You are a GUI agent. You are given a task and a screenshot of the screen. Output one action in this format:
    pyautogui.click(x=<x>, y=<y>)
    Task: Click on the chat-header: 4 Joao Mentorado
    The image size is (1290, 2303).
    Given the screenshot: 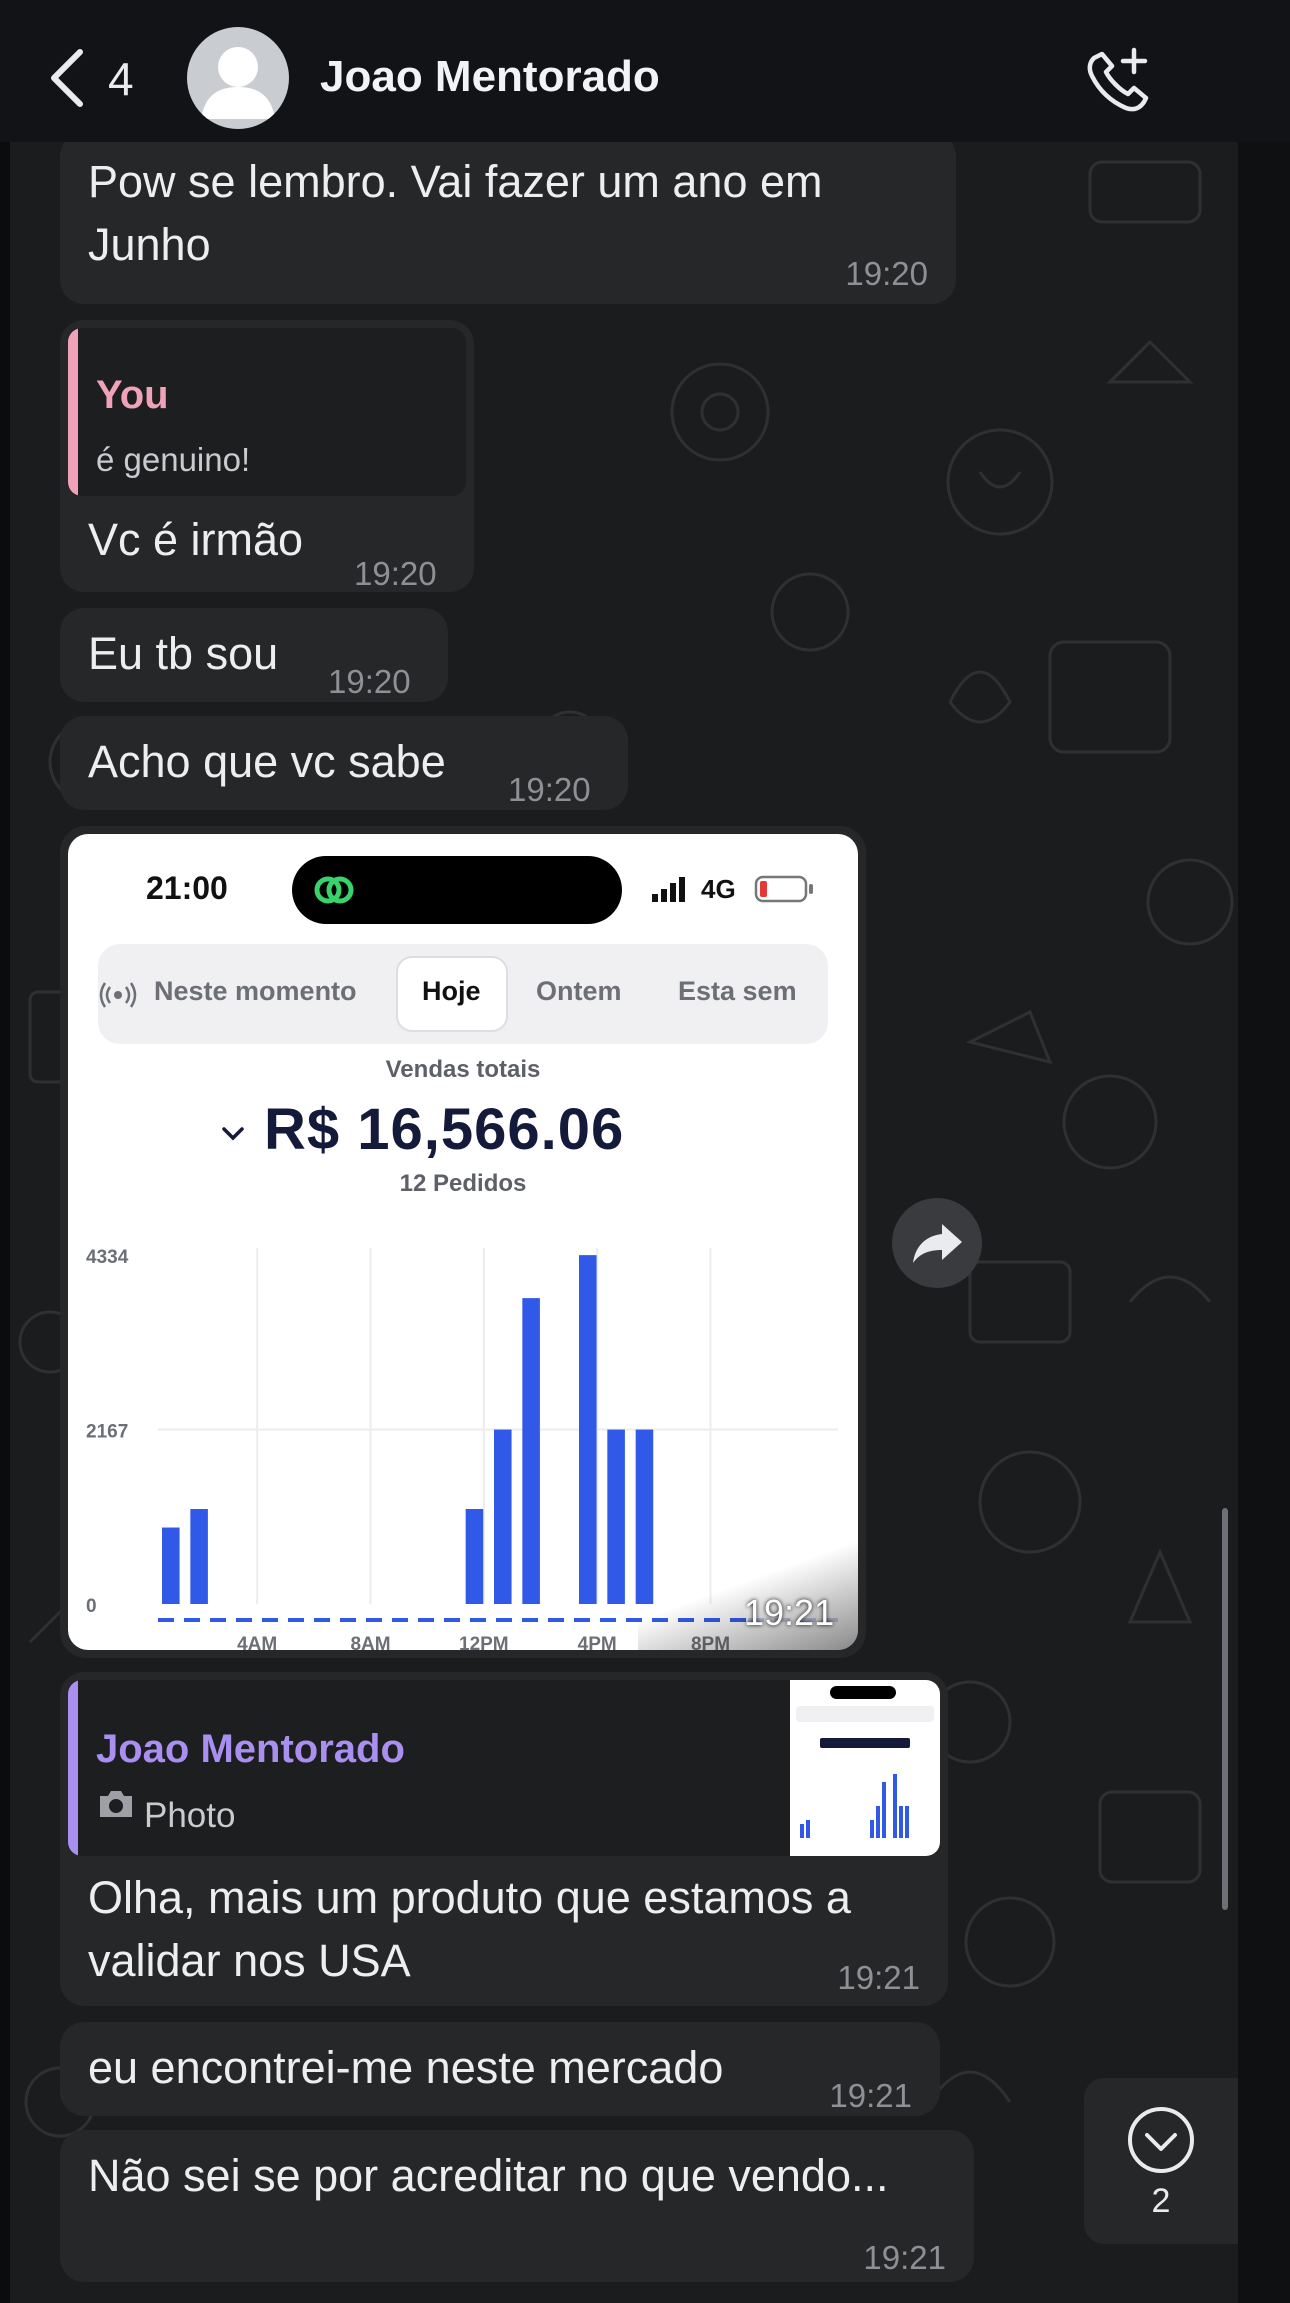 What is the action you would take?
    pyautogui.click(x=645, y=71)
    